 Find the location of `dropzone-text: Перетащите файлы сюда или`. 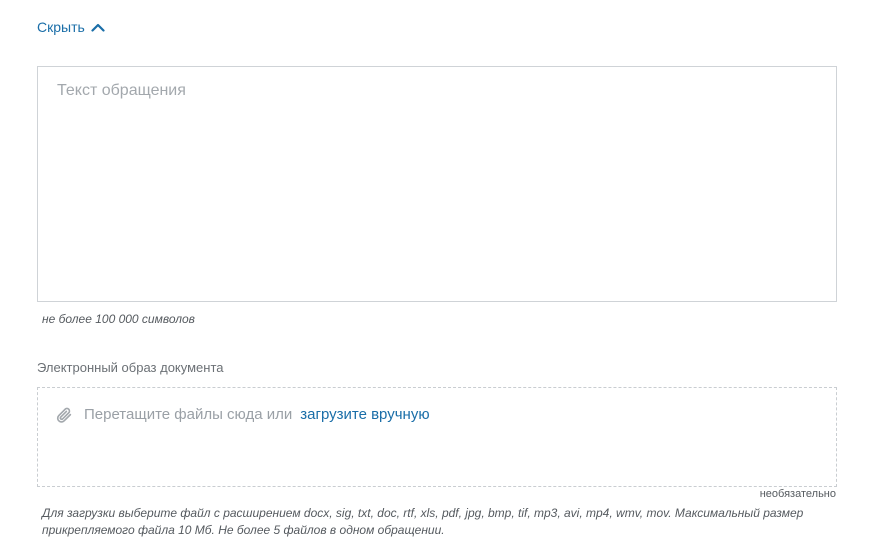

dropzone-text: Перетащите файлы сюда или is located at coordinates (188, 414).